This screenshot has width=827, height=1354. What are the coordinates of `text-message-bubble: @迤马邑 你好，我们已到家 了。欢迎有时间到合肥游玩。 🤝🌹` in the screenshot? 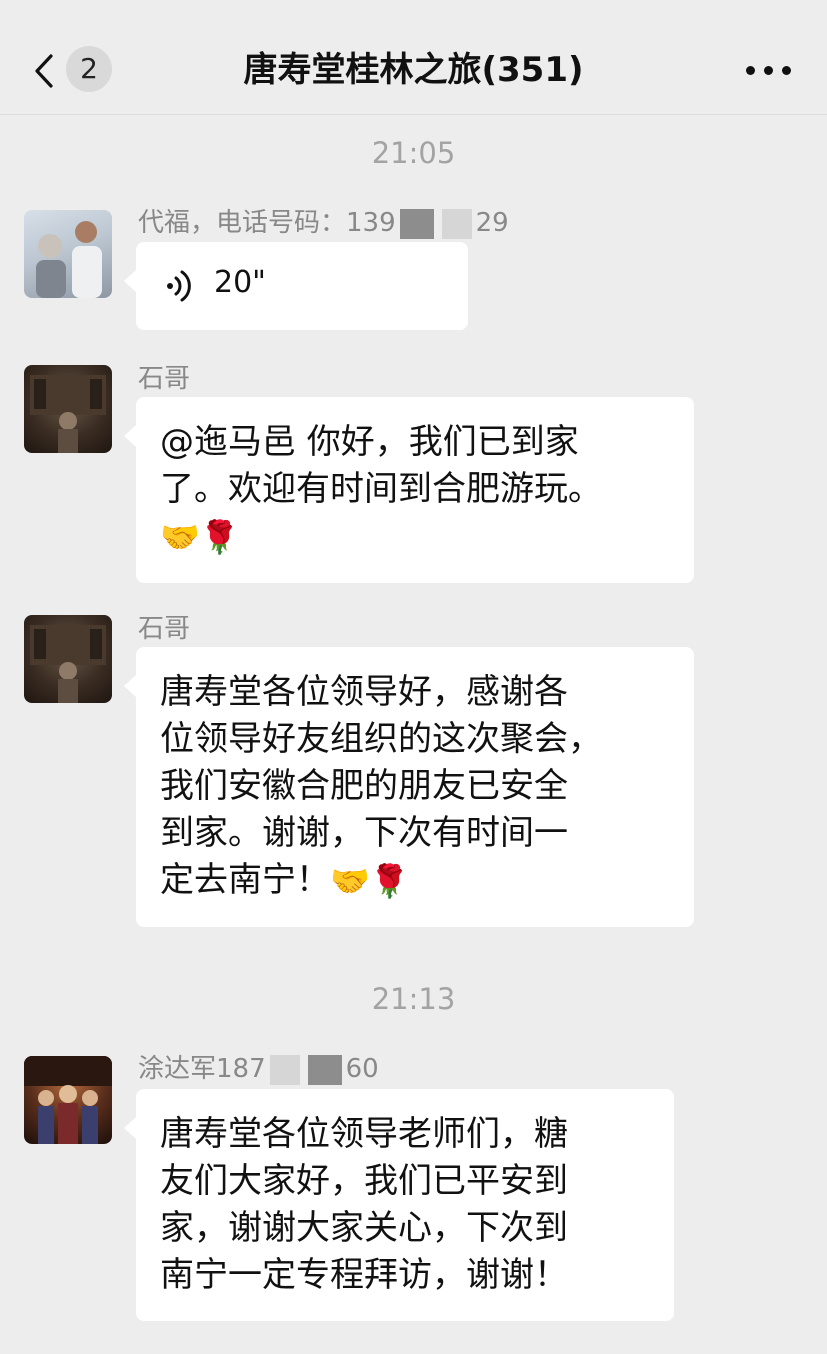 It's located at (409, 490).